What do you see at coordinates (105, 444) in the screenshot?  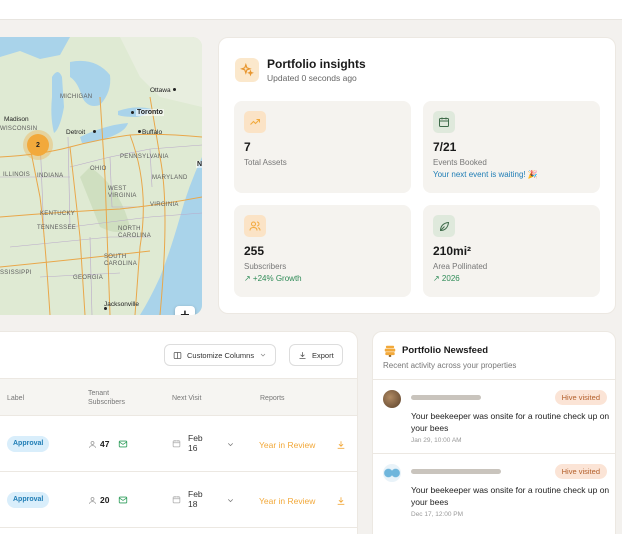 I see `subscriber-value: 47` at bounding box center [105, 444].